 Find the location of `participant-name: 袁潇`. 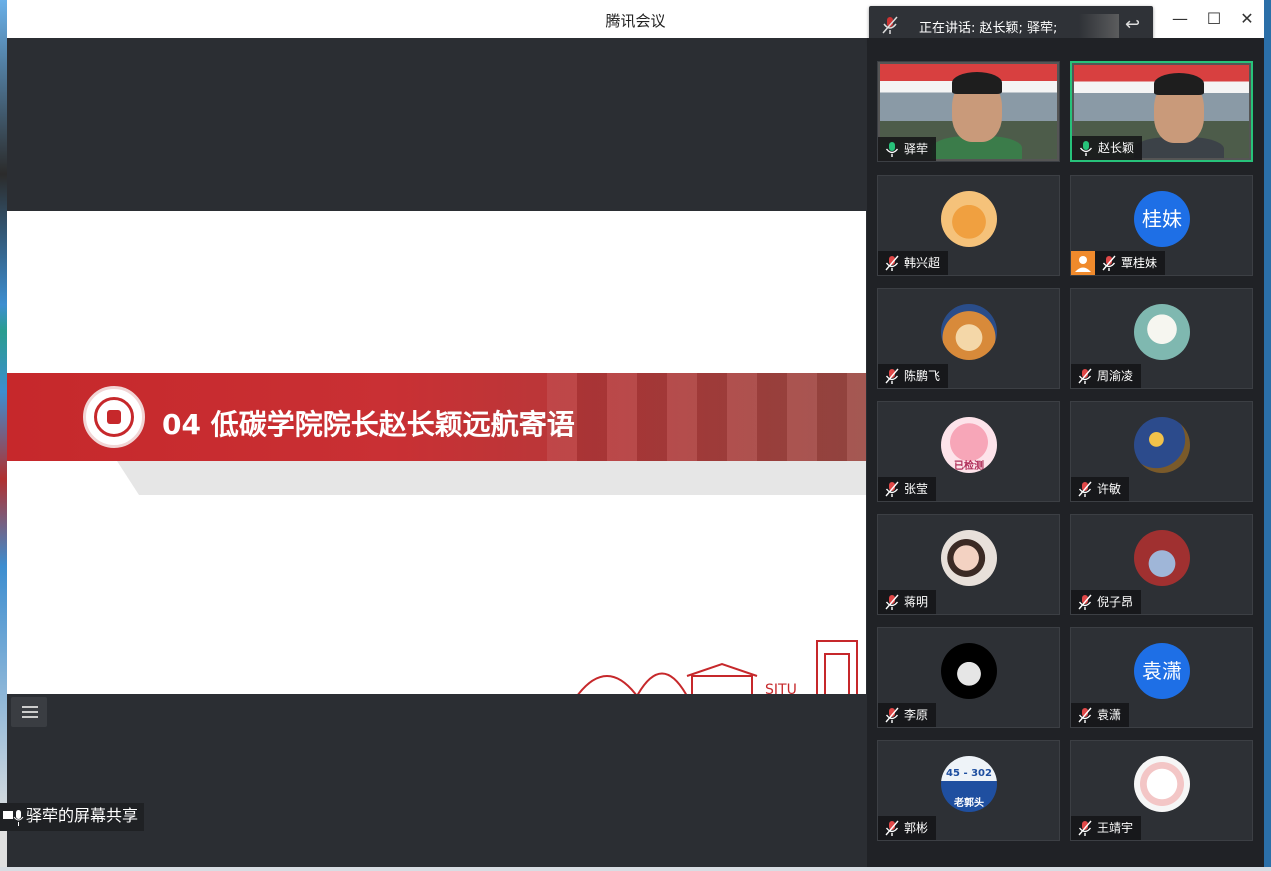

participant-name: 袁潇 is located at coordinates (1109, 715).